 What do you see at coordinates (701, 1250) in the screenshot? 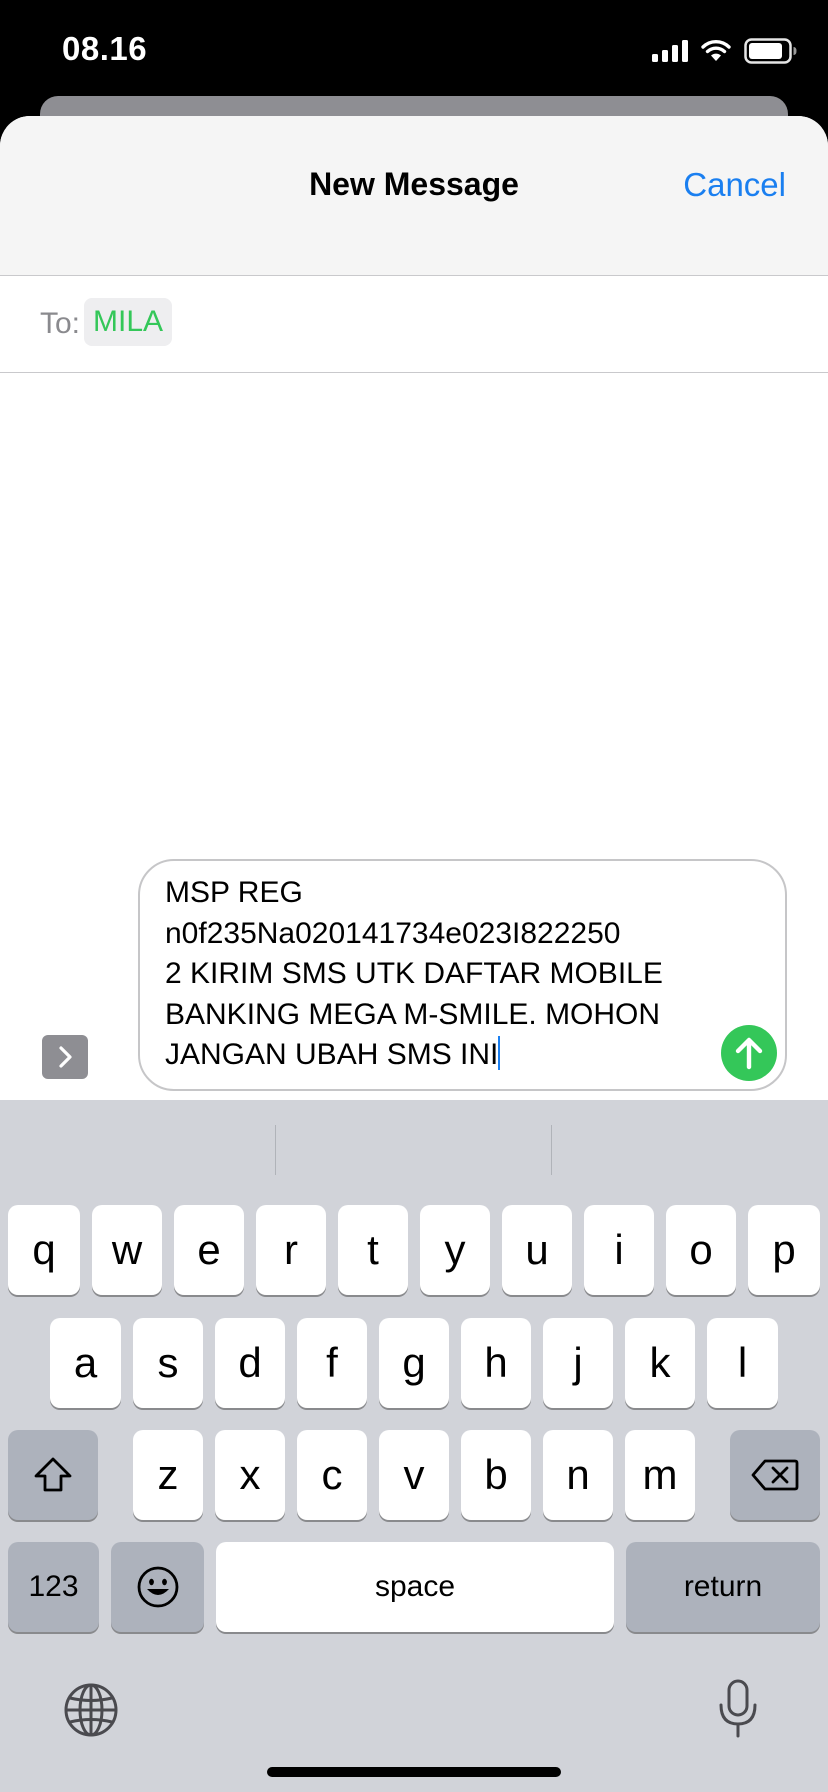
I see `key-o: o` at bounding box center [701, 1250].